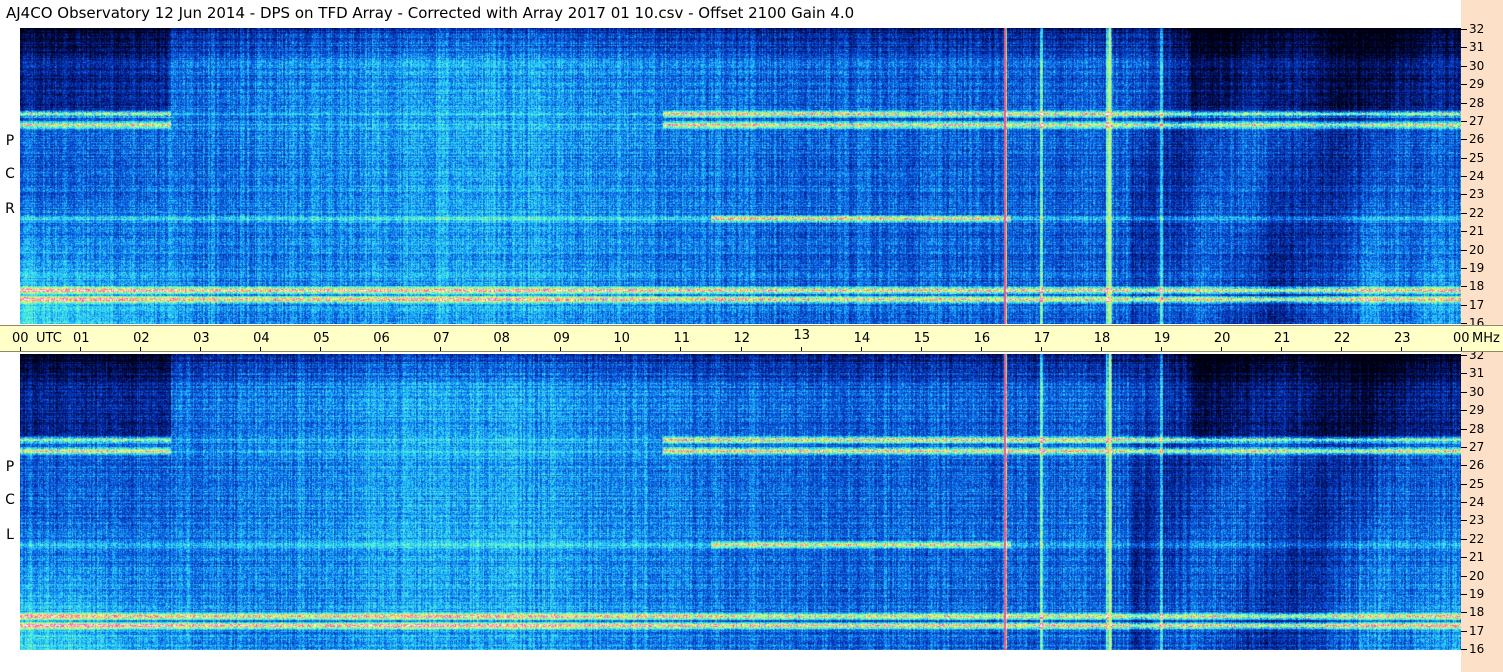 This screenshot has height=672, width=1503. What do you see at coordinates (1477, 465) in the screenshot?
I see `mhz-tick-label: 26` at bounding box center [1477, 465].